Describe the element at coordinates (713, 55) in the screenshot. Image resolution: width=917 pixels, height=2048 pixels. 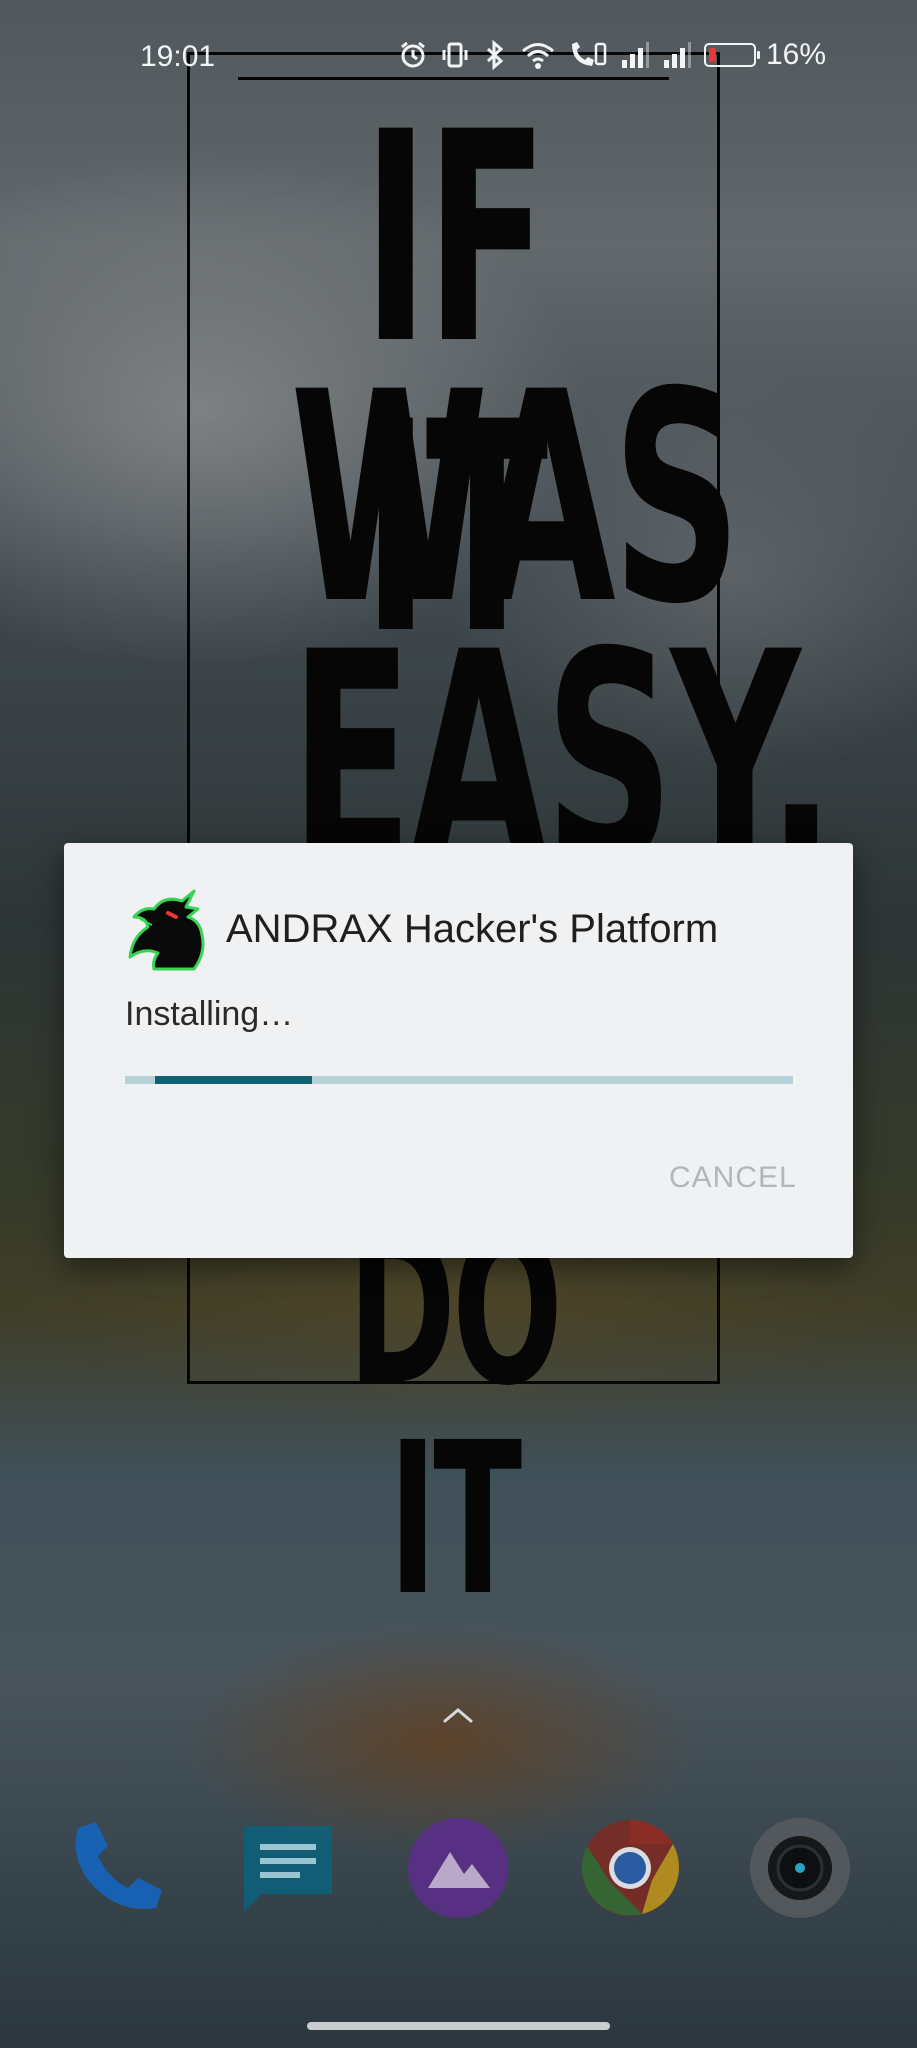
I see `battery-level` at that location.